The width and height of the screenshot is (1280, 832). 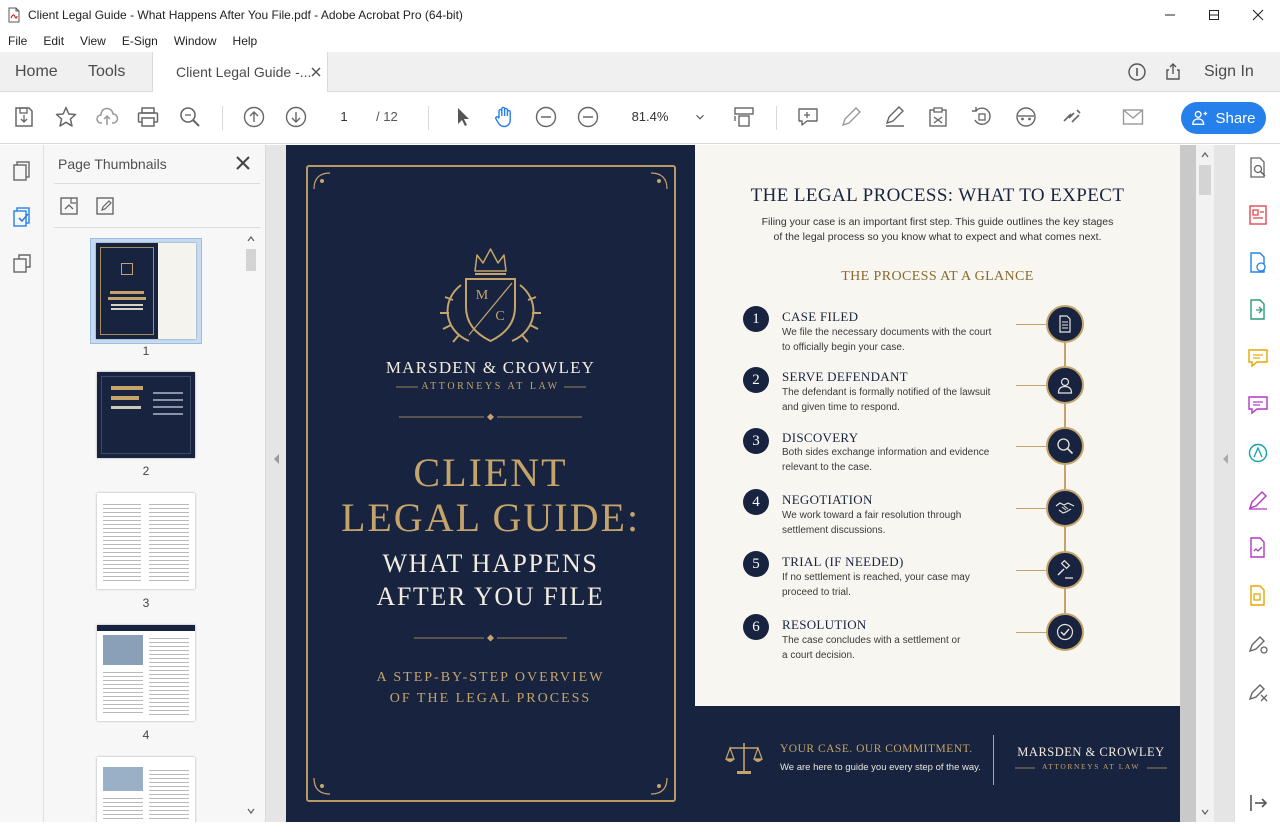 What do you see at coordinates (245, 41) in the screenshot?
I see `menu-help: Help` at bounding box center [245, 41].